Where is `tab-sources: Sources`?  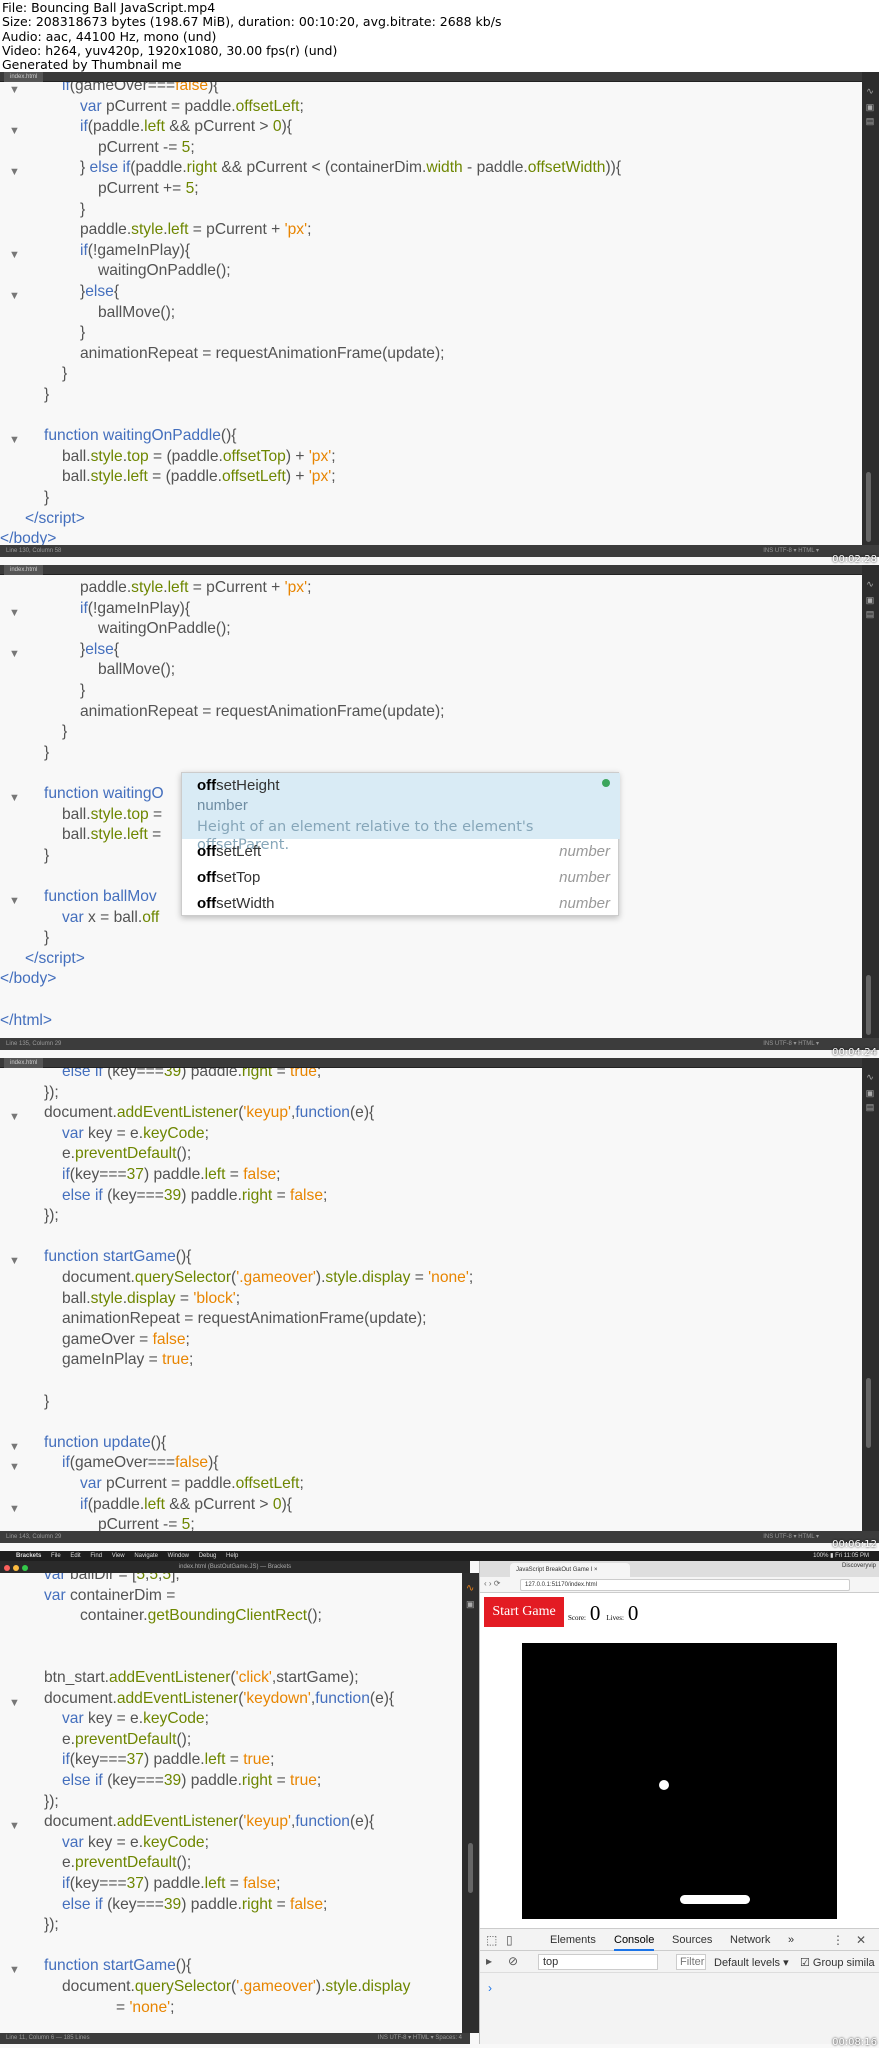 tab-sources: Sources is located at coordinates (692, 1940).